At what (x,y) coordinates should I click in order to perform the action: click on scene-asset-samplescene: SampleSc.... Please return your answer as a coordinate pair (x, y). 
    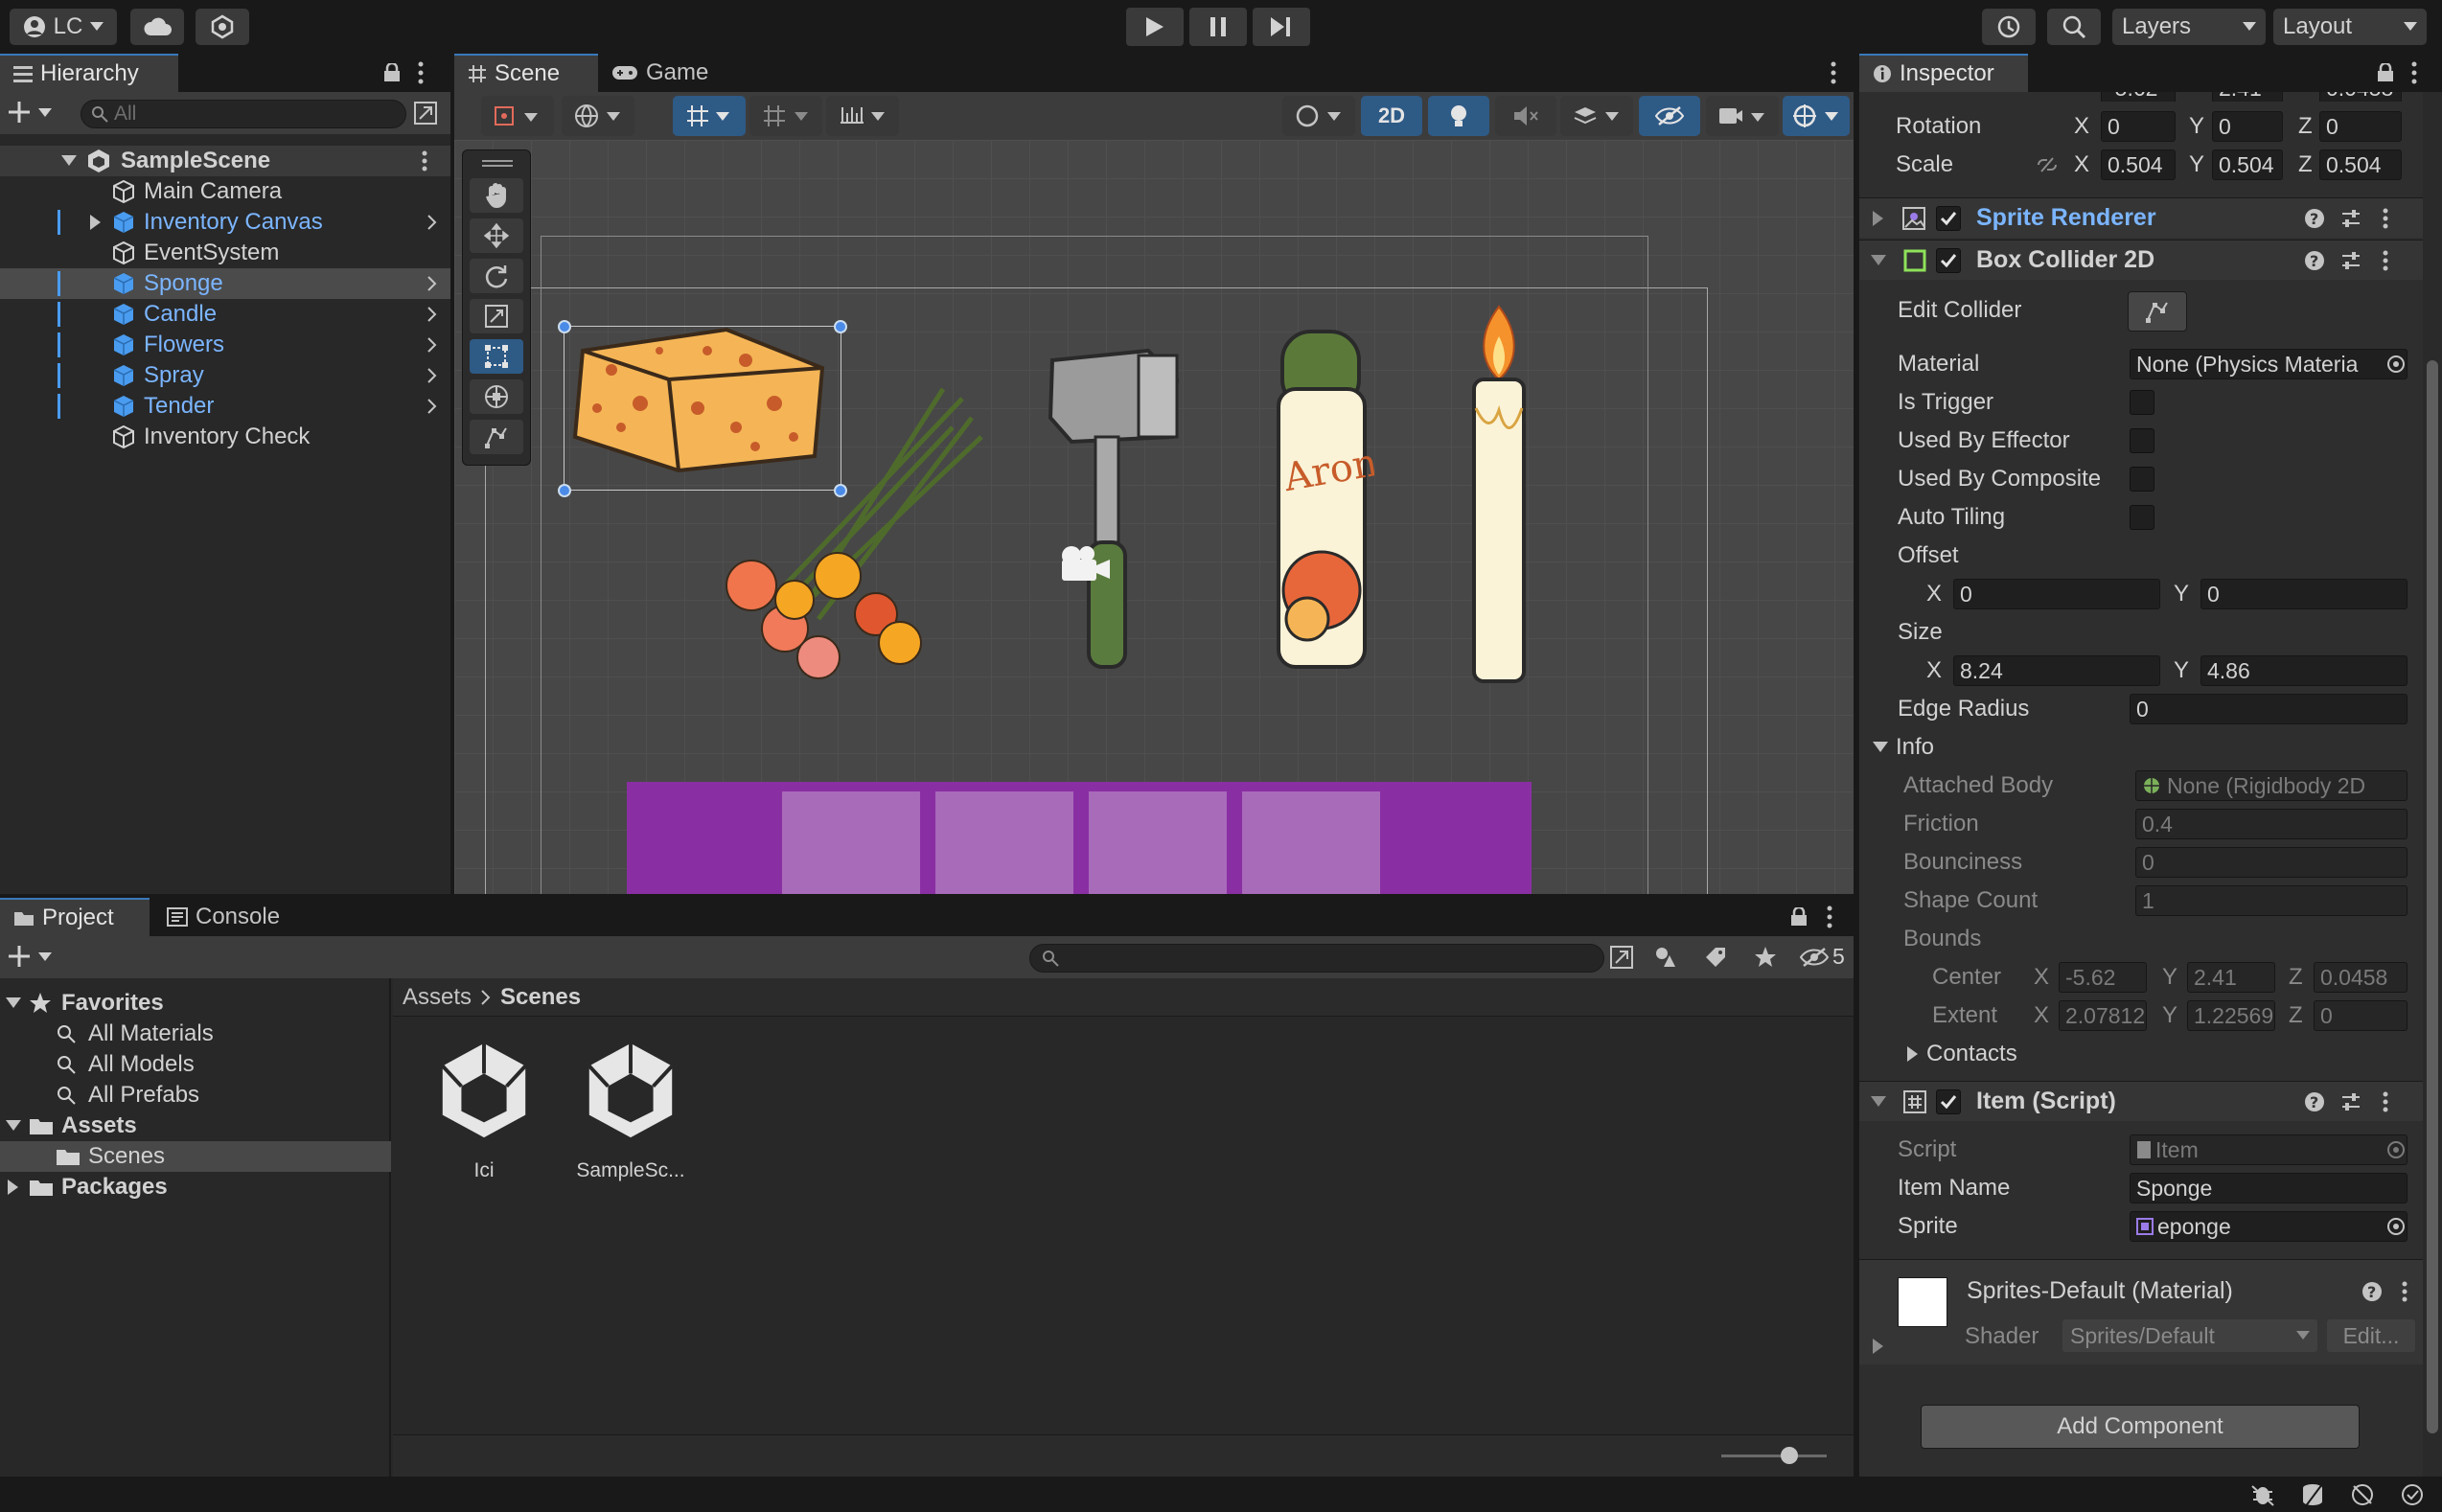
    Looking at the image, I should click on (631, 1111).